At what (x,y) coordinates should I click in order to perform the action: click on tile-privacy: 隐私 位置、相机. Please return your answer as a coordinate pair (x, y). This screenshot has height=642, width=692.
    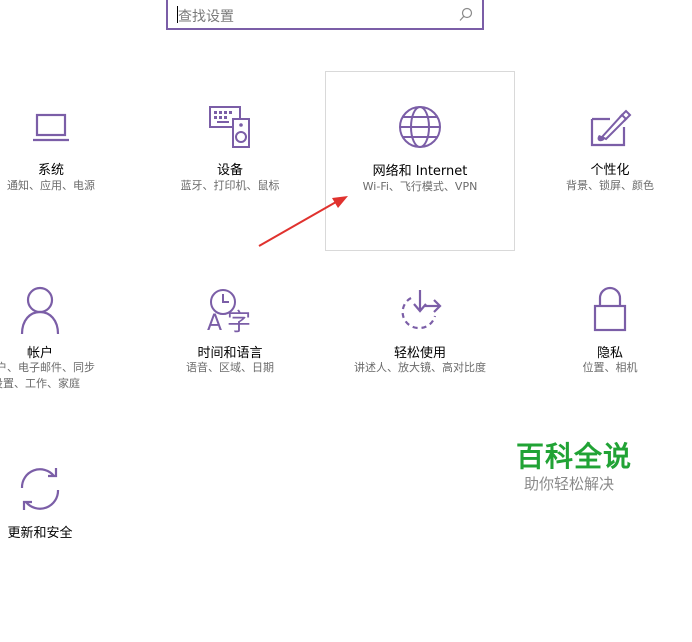
    Looking at the image, I should click on (603, 370).